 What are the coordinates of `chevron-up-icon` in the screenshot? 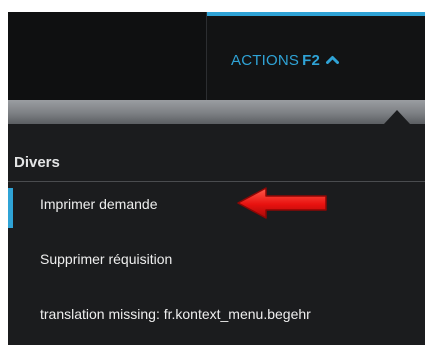 It's located at (332, 59).